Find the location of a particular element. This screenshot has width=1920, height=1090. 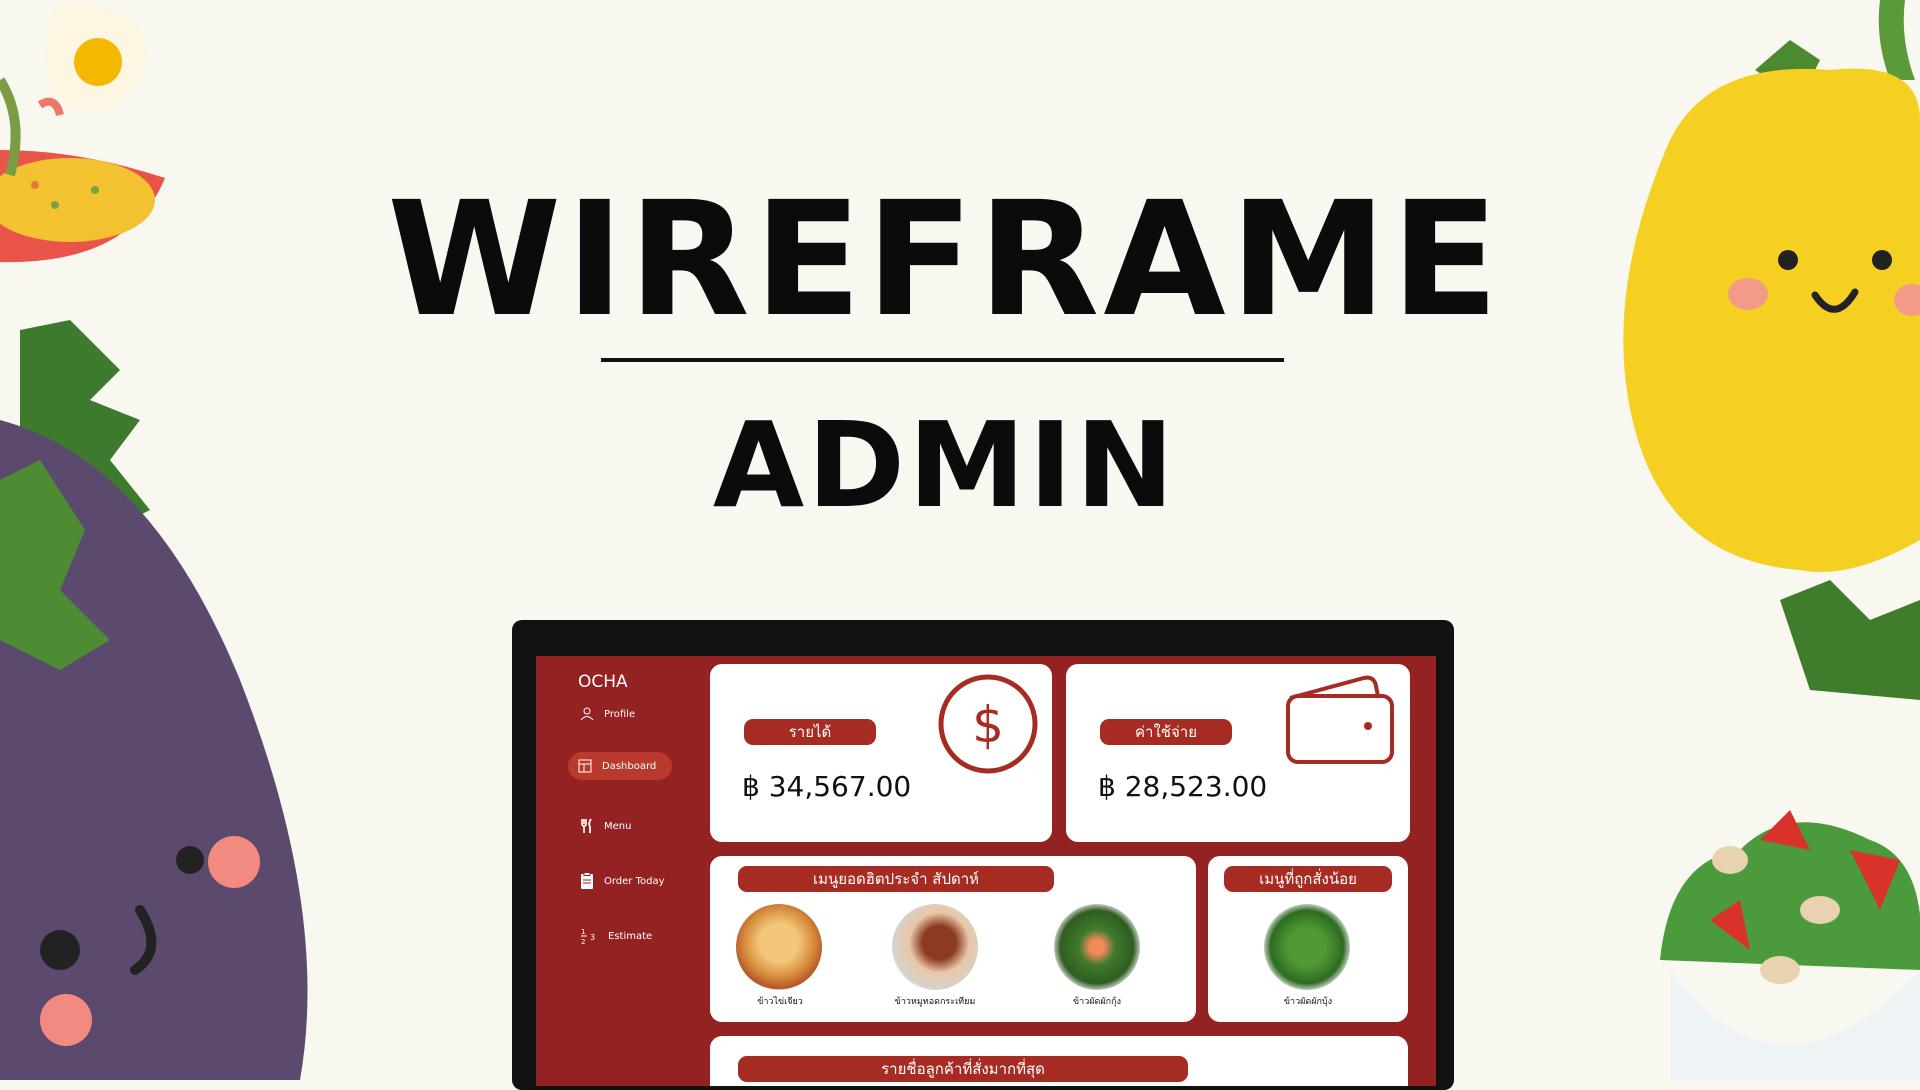

svg-text: 1 is located at coordinates (583, 932).